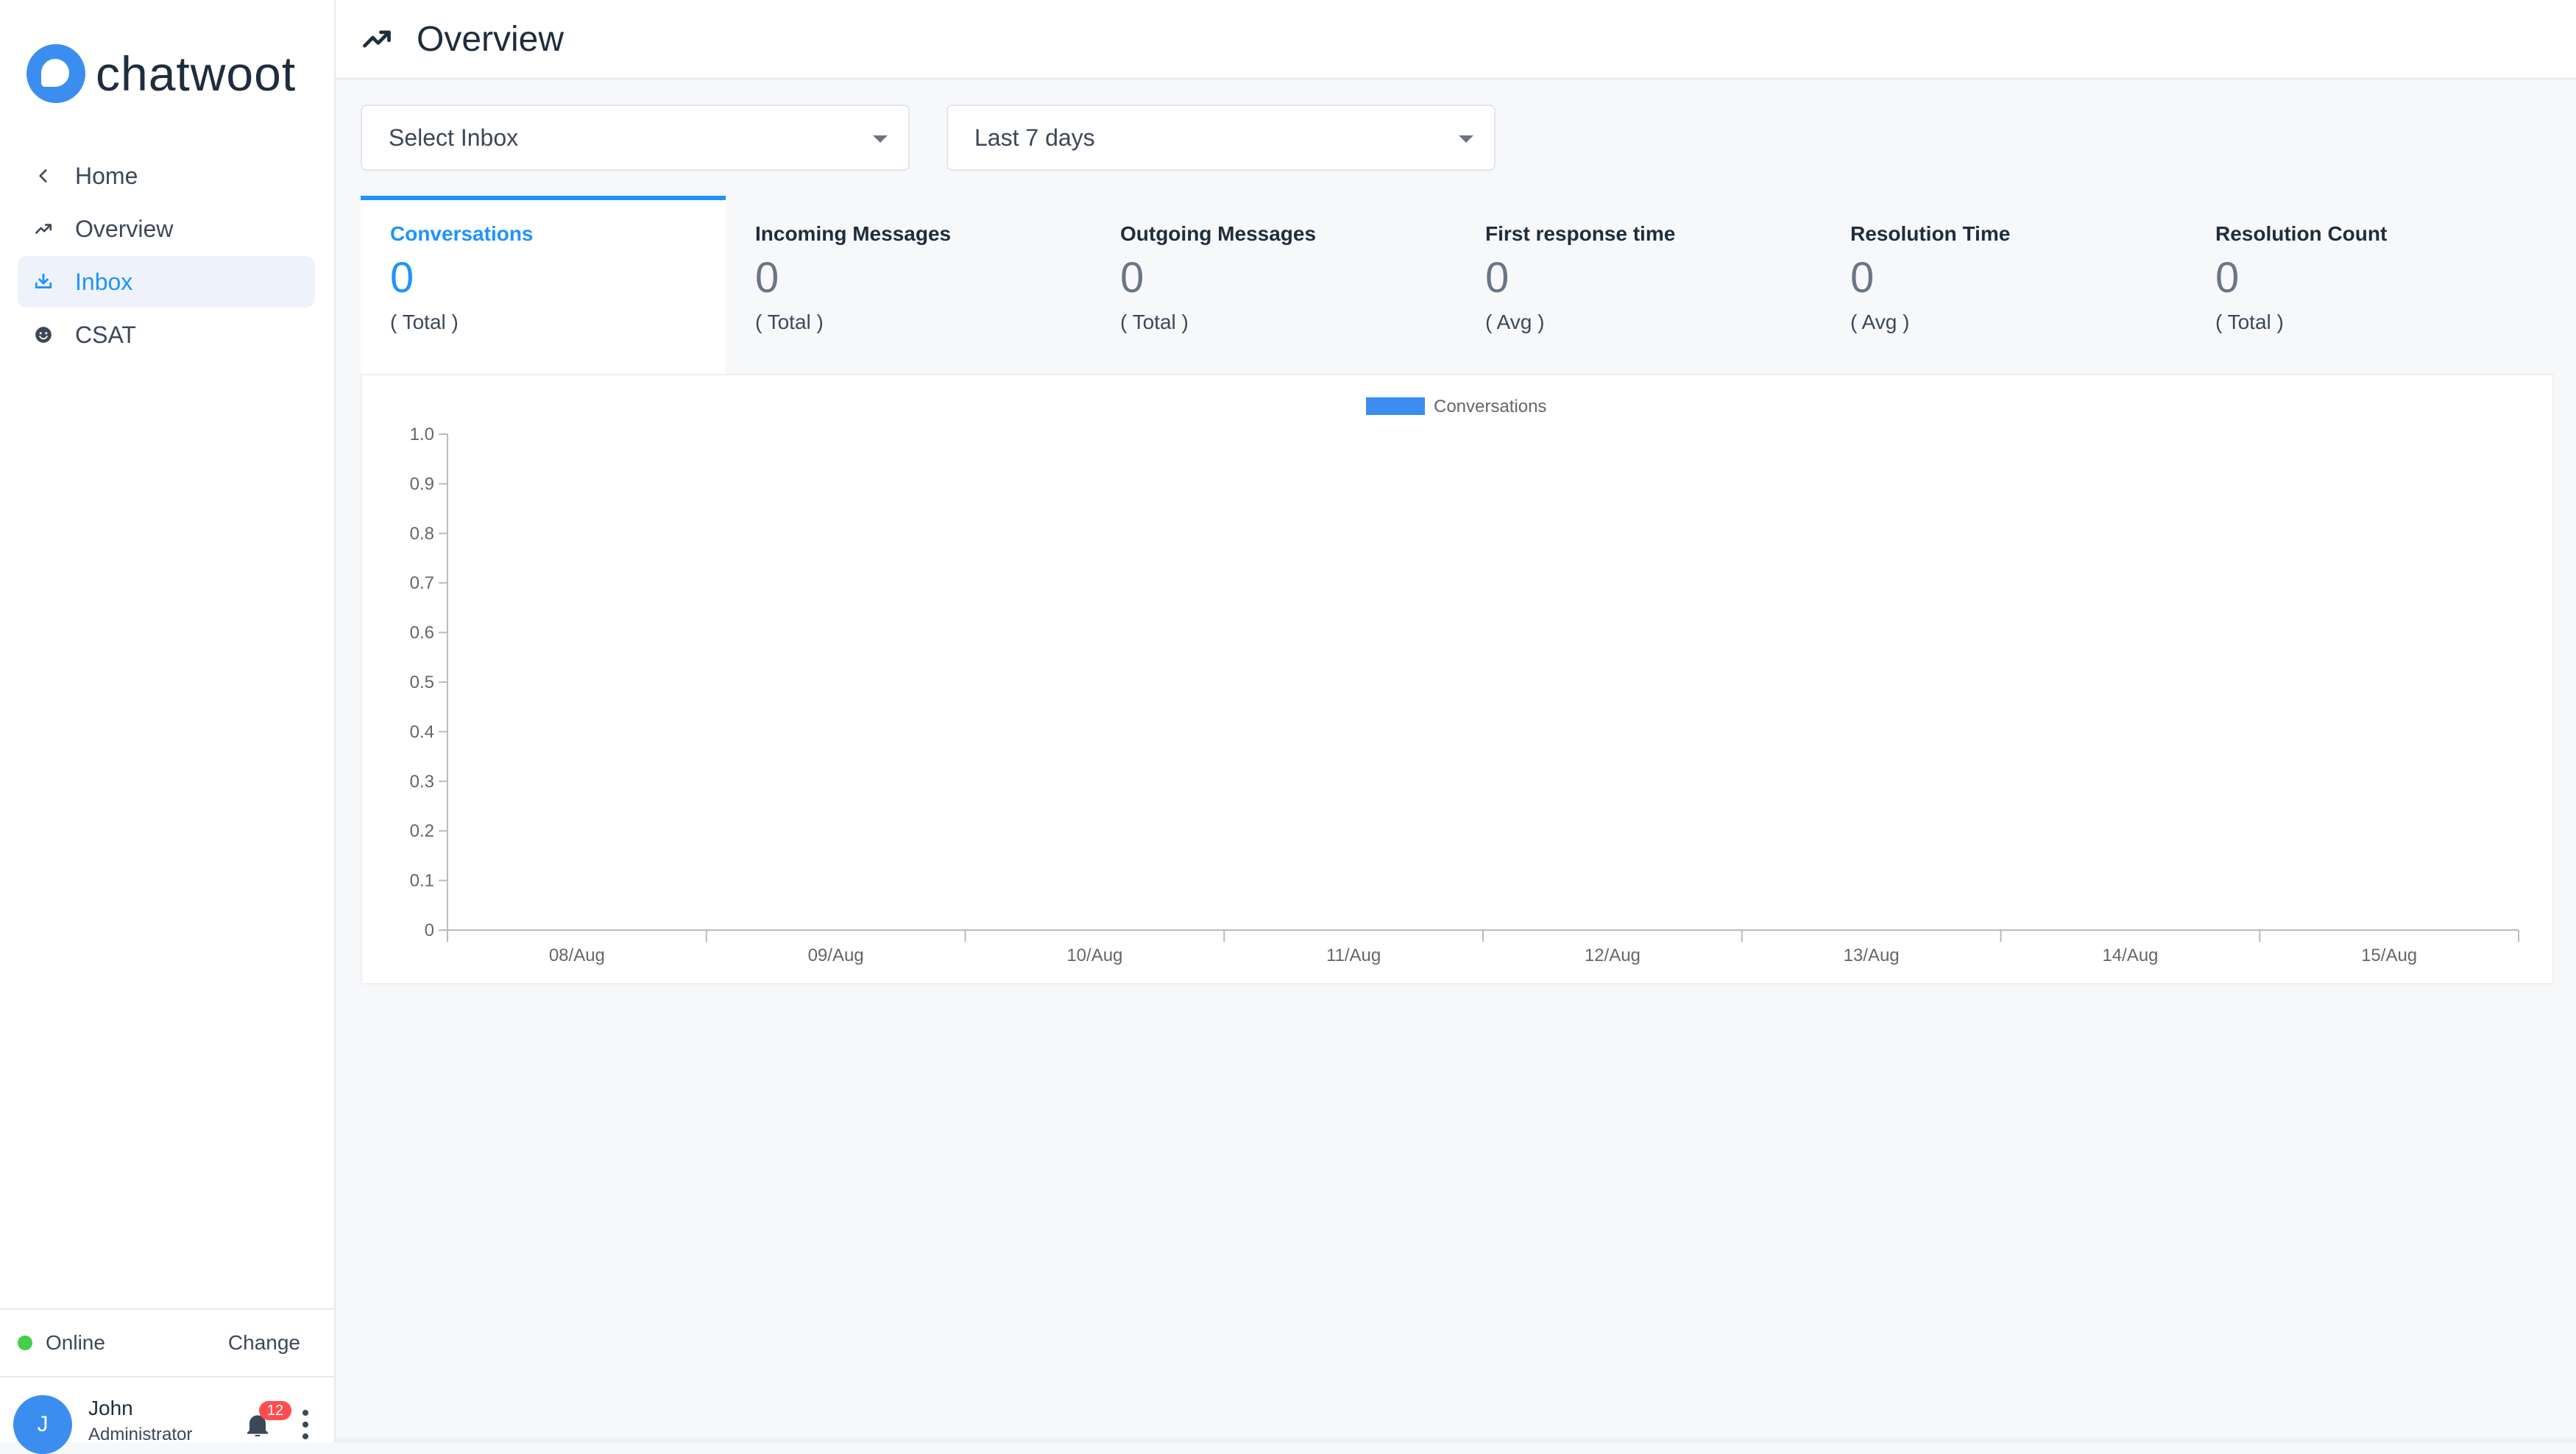  Describe the element at coordinates (75, 1342) in the screenshot. I see `status-label: Online` at that location.